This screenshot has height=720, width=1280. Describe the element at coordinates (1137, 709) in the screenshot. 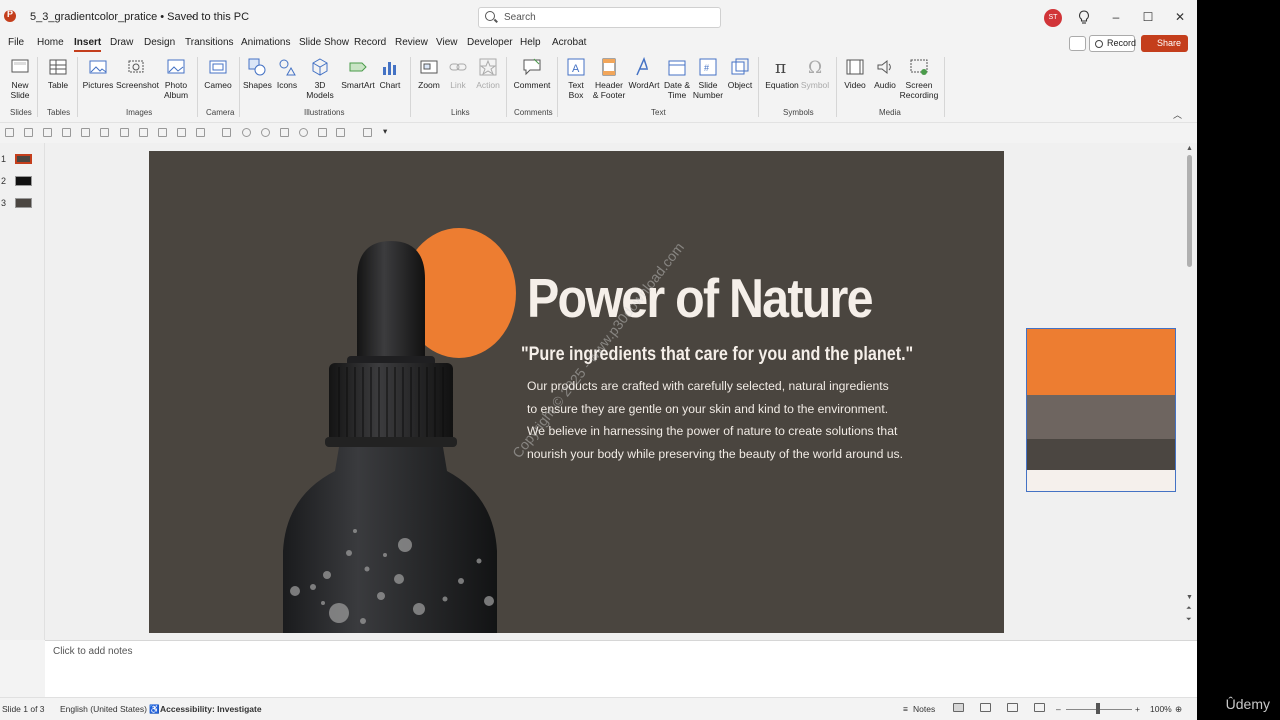

I see `zoom-in-icon: +` at that location.